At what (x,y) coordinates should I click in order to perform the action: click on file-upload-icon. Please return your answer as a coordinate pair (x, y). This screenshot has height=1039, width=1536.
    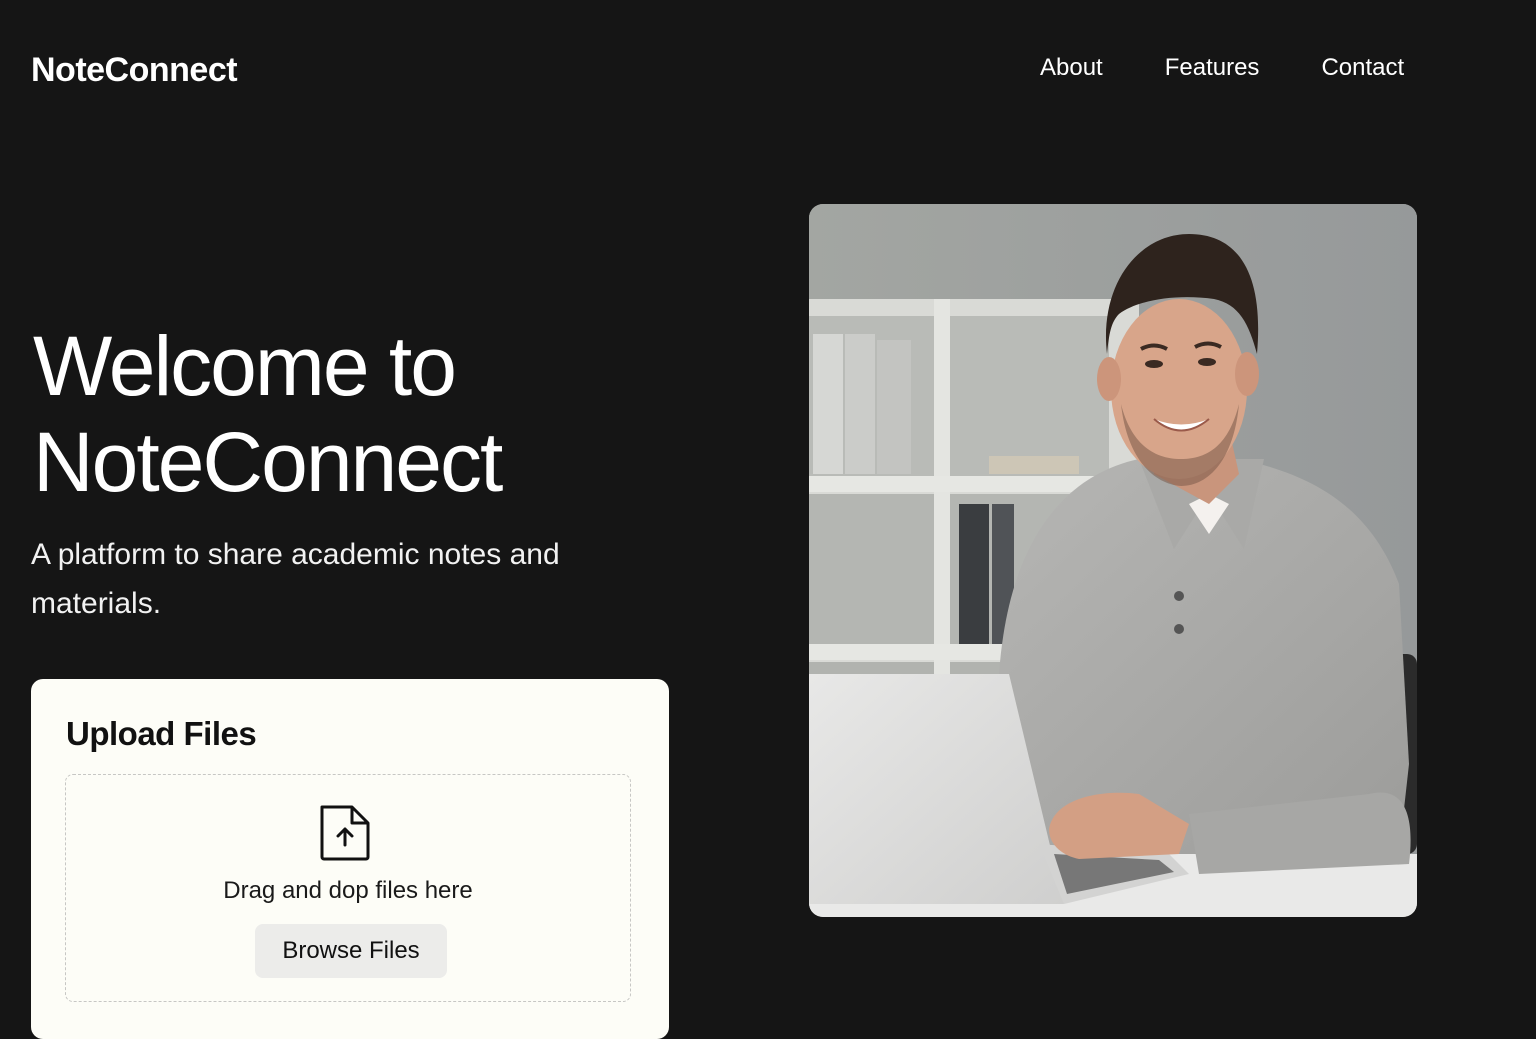
    Looking at the image, I should click on (345, 833).